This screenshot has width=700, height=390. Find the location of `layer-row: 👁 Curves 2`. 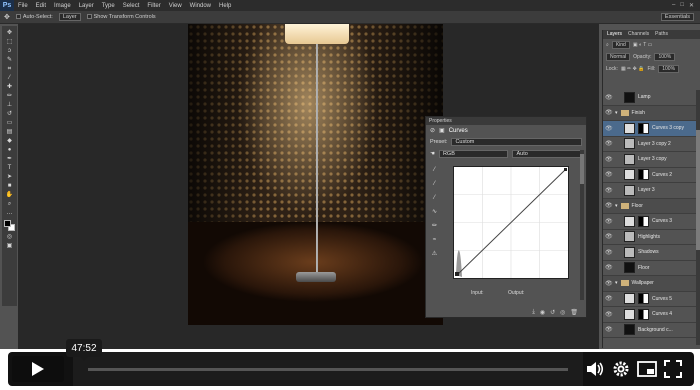

layer-row: 👁 Curves 2 is located at coordinates (651, 175).